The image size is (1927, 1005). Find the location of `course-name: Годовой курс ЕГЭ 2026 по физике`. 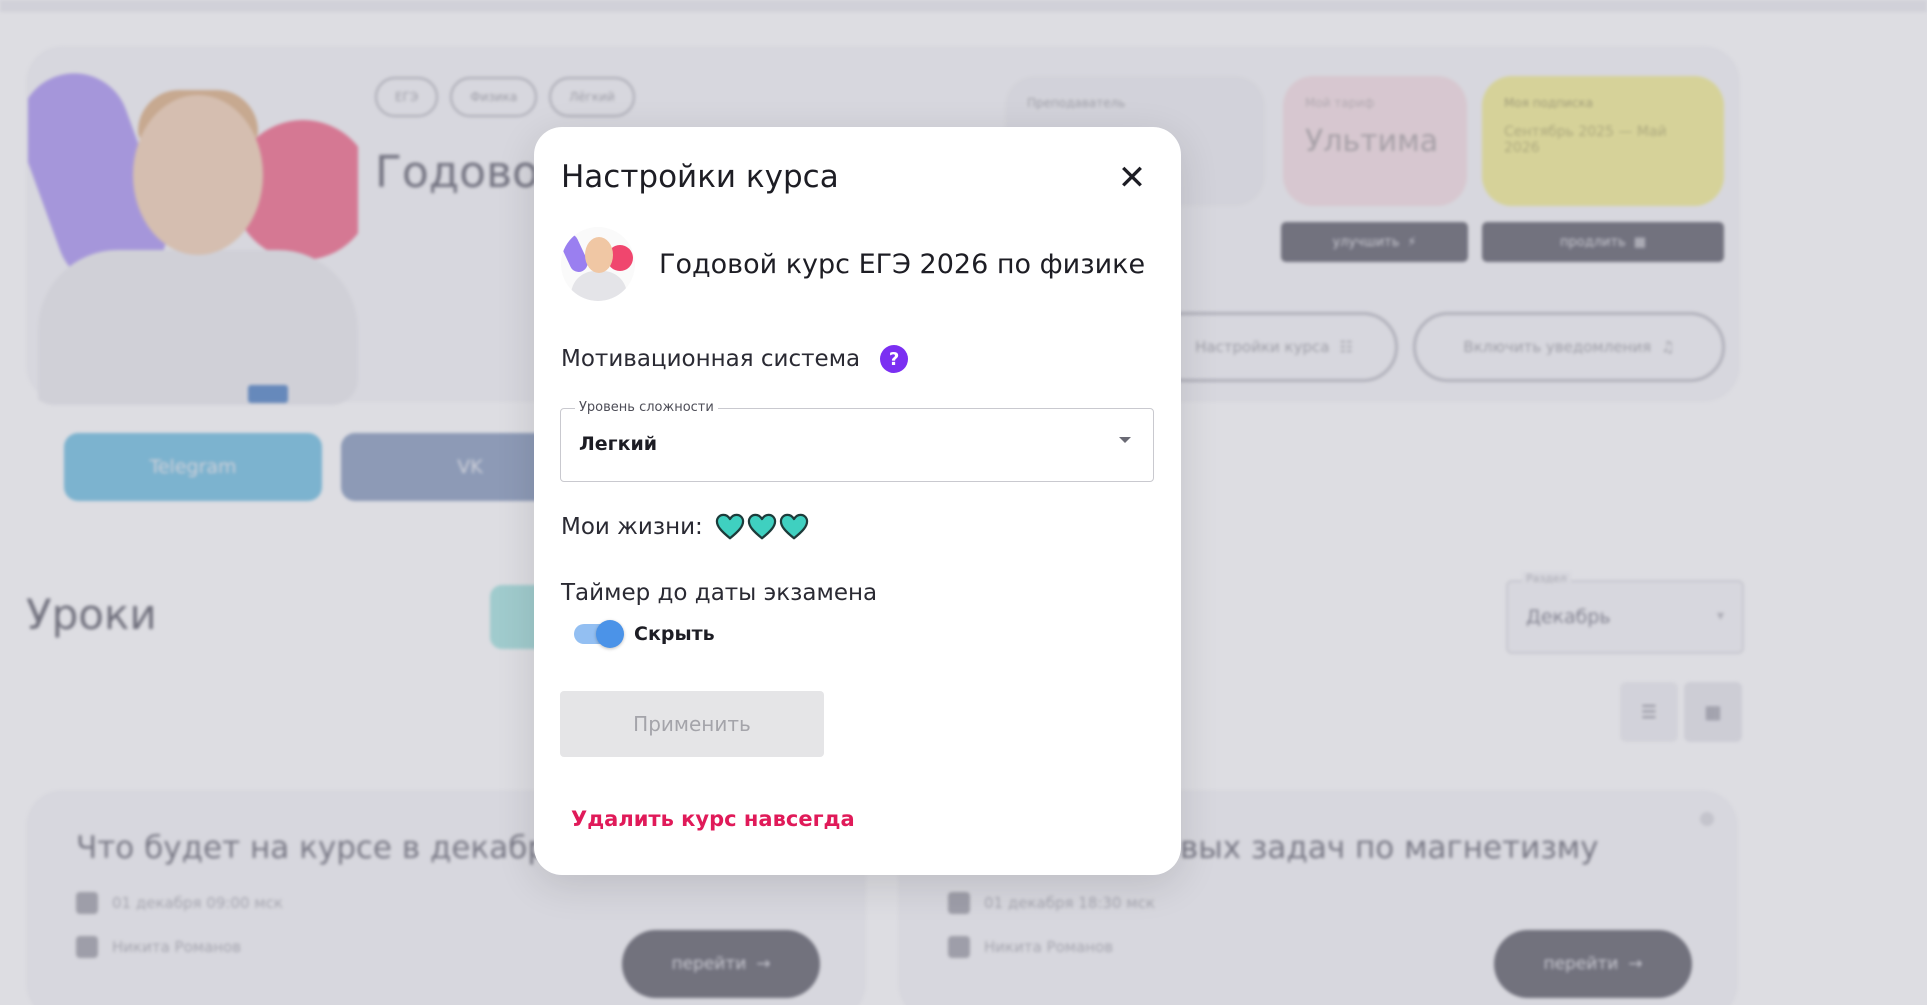

course-name: Годовой курс ЕГЭ 2026 по физике is located at coordinates (902, 264).